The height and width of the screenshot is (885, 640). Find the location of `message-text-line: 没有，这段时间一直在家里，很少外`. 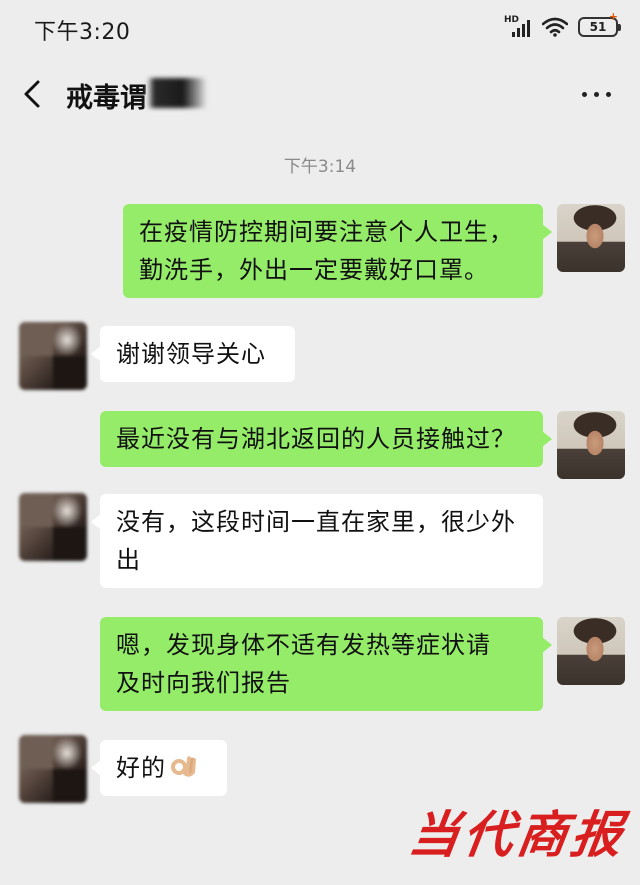

message-text-line: 没有，这段时间一直在家里，很少外 is located at coordinates (316, 522).